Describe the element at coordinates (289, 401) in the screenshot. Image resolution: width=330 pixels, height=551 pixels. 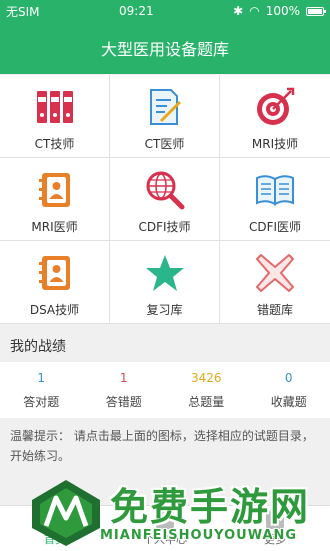
I see `stat-label: 收藏题` at that location.